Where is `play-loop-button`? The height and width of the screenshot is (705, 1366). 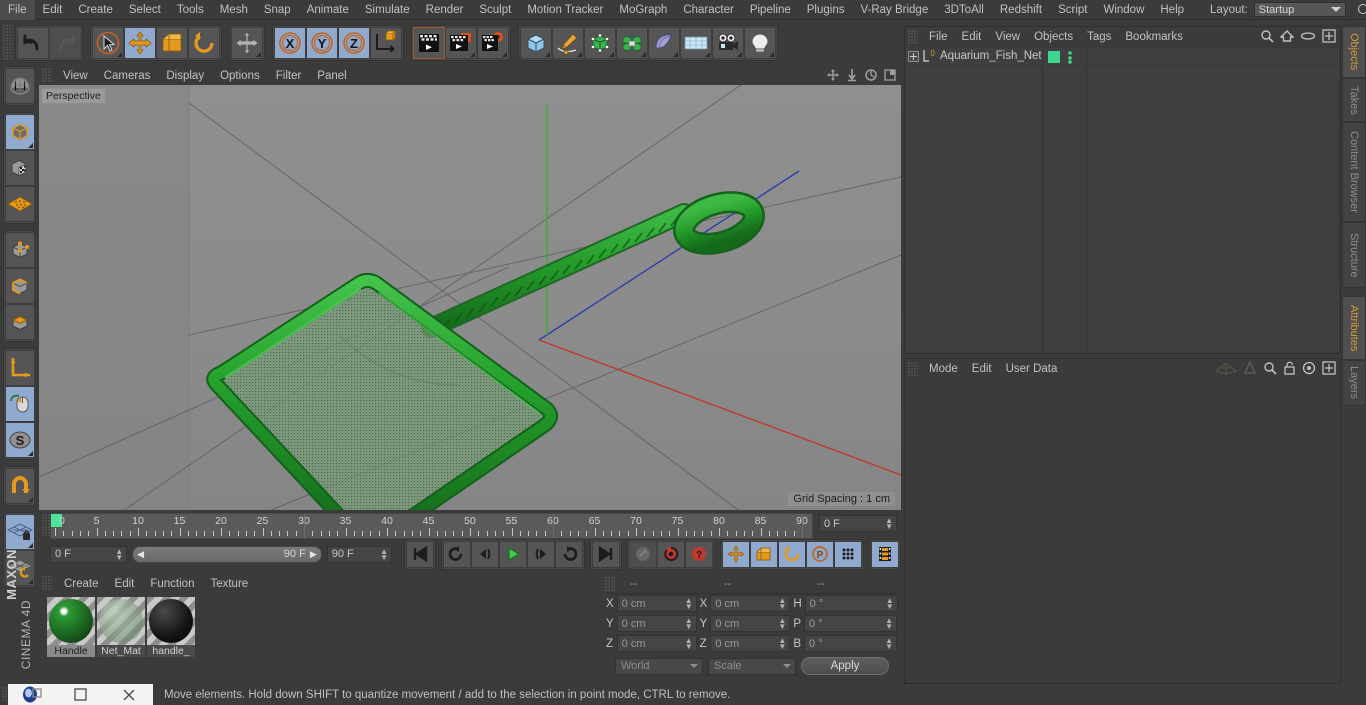 play-loop-button is located at coordinates (569, 554).